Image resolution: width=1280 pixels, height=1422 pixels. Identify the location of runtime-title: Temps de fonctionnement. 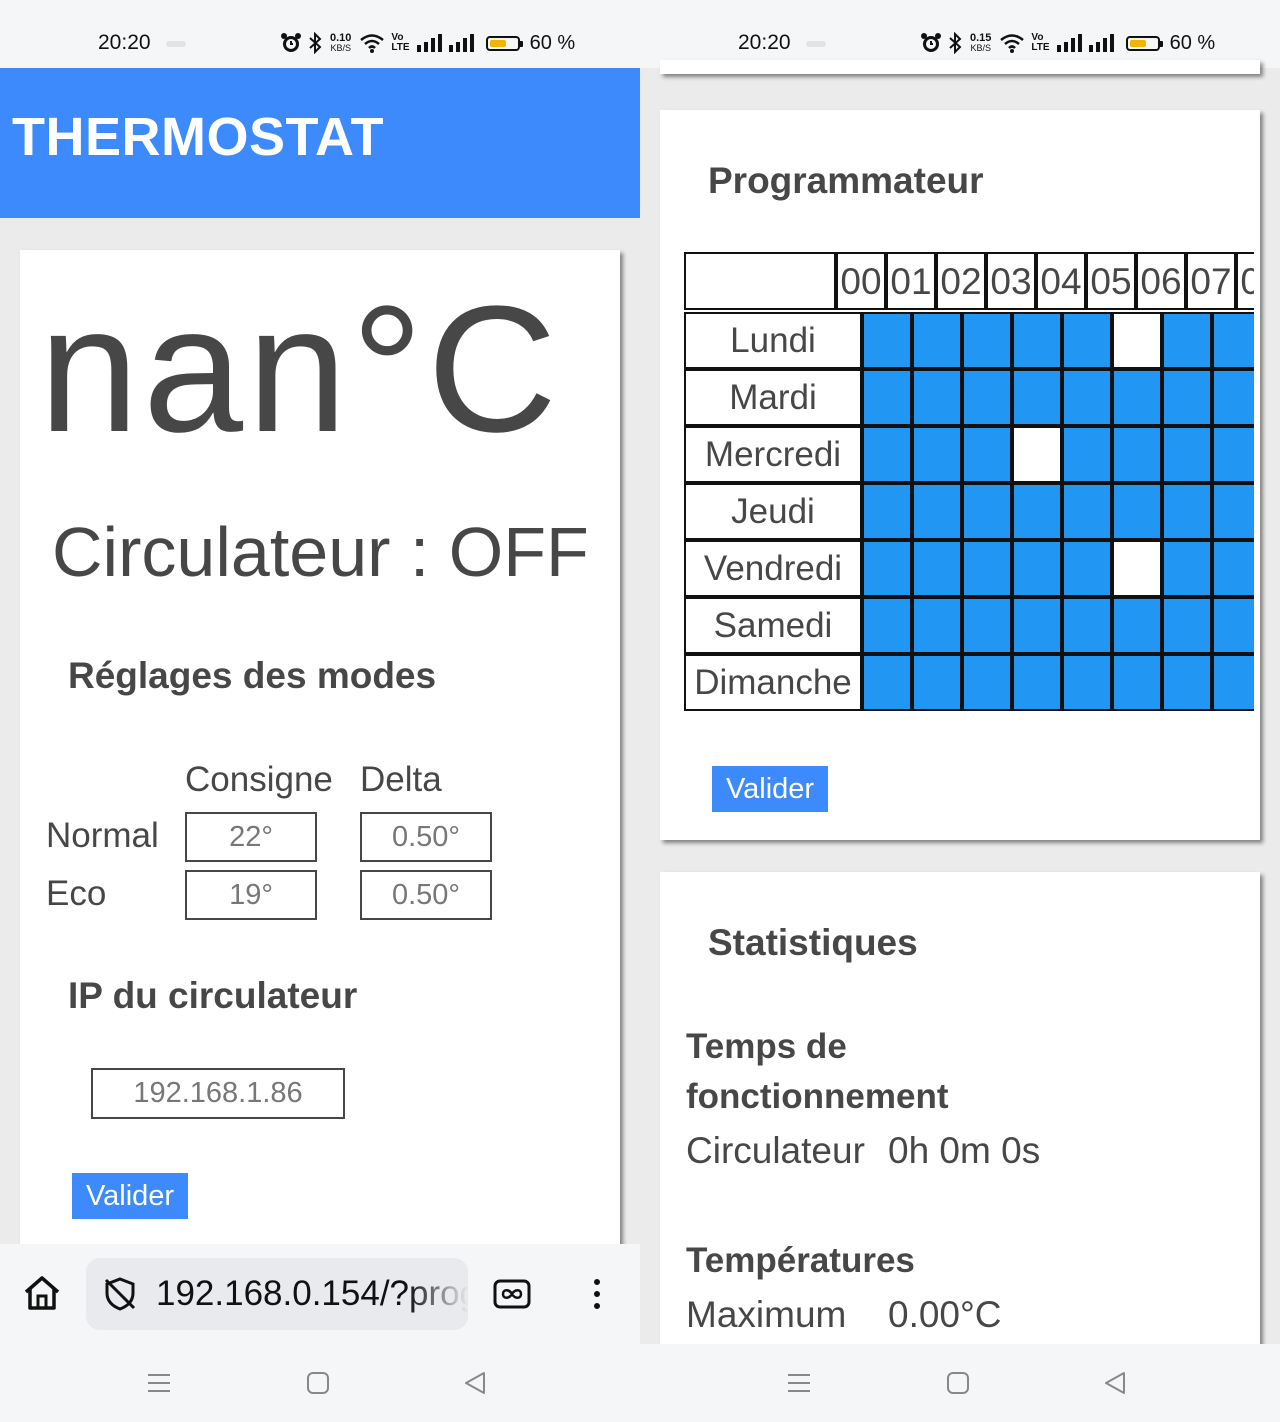
(817, 1071).